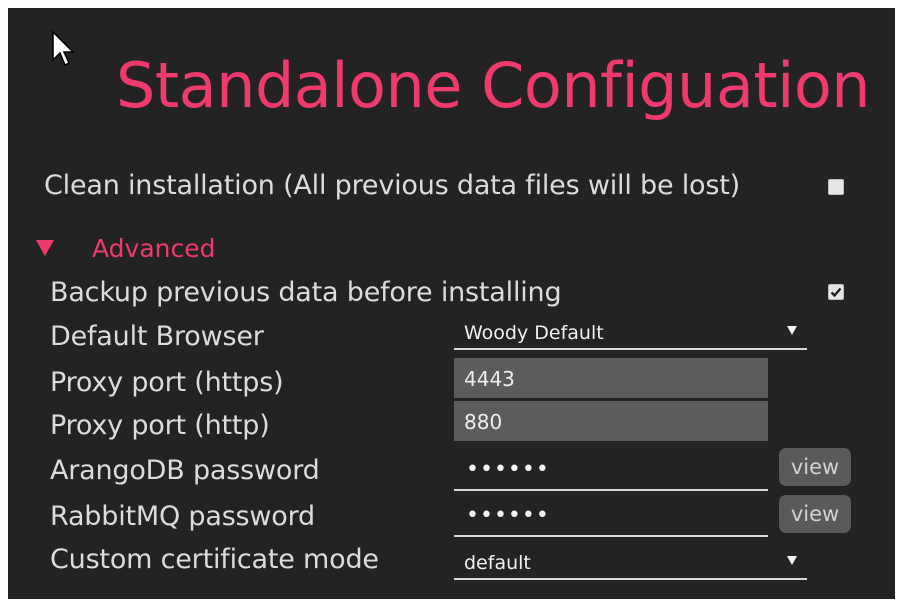 This screenshot has width=902, height=607. Describe the element at coordinates (214, 559) in the screenshot. I see `certificate-mode-label: Custom certificate mode` at that location.